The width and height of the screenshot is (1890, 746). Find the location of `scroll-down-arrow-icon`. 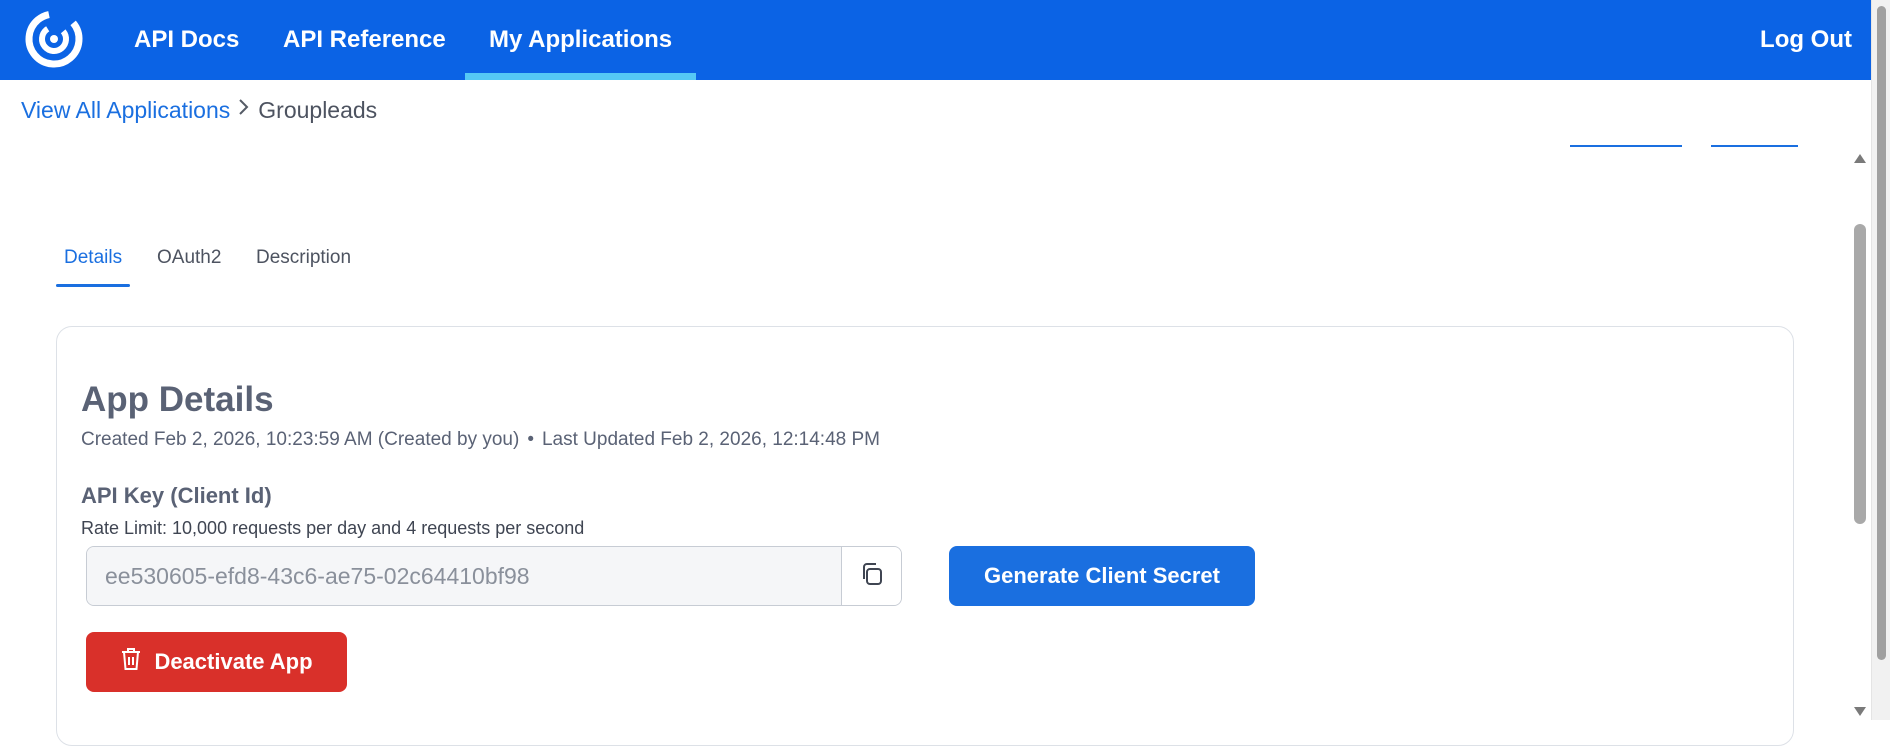

scroll-down-arrow-icon is located at coordinates (1860, 711).